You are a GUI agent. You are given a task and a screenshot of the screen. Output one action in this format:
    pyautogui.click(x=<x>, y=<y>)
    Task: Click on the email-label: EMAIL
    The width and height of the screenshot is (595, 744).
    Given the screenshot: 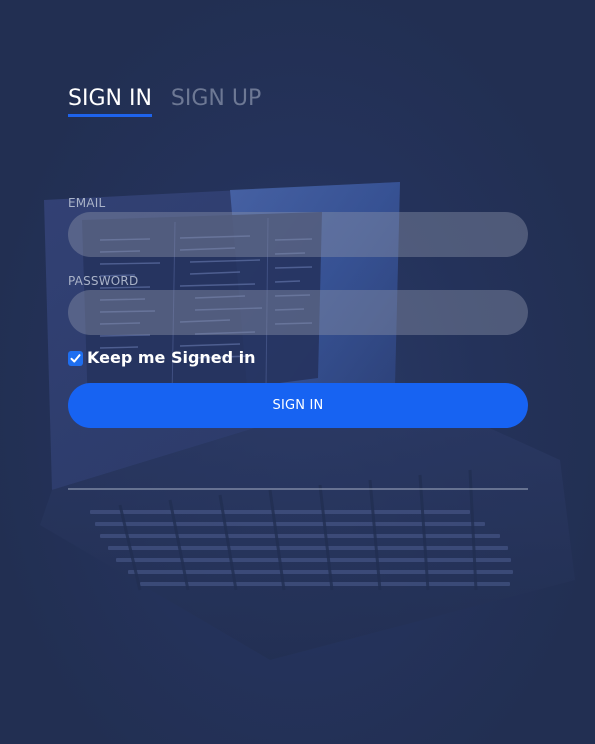 What is the action you would take?
    pyautogui.click(x=87, y=203)
    